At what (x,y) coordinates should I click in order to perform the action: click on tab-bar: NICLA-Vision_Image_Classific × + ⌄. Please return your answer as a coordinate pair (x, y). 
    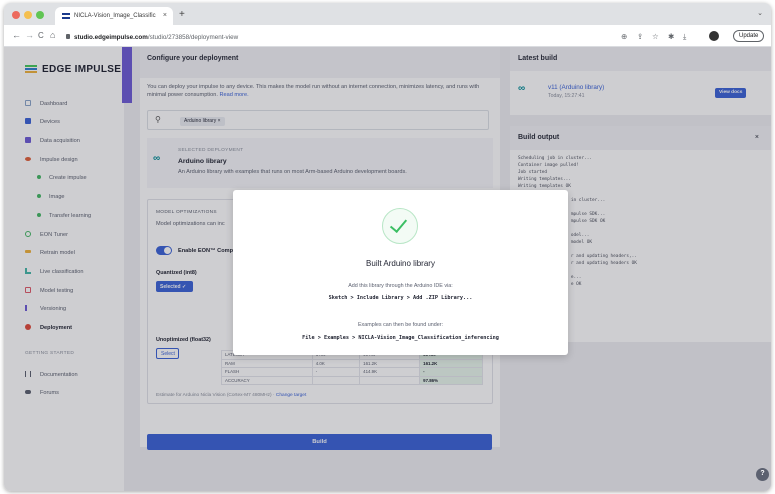
    Looking at the image, I should click on (387, 14).